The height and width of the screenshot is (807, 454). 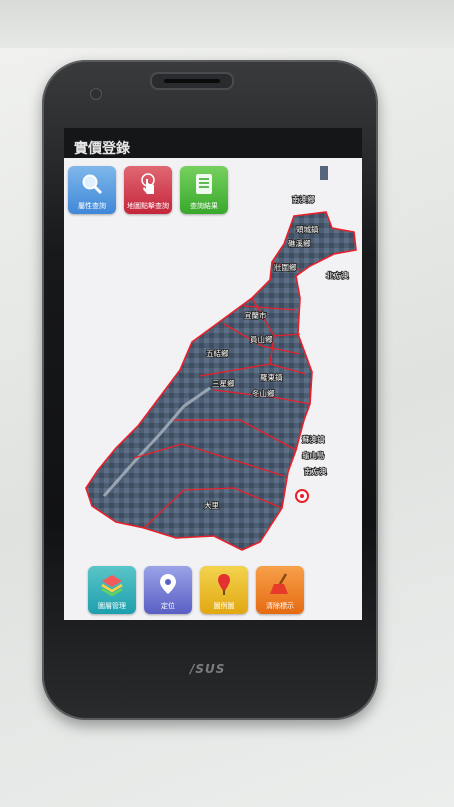 What do you see at coordinates (204, 206) in the screenshot?
I see `button-label: 查詢結果` at bounding box center [204, 206].